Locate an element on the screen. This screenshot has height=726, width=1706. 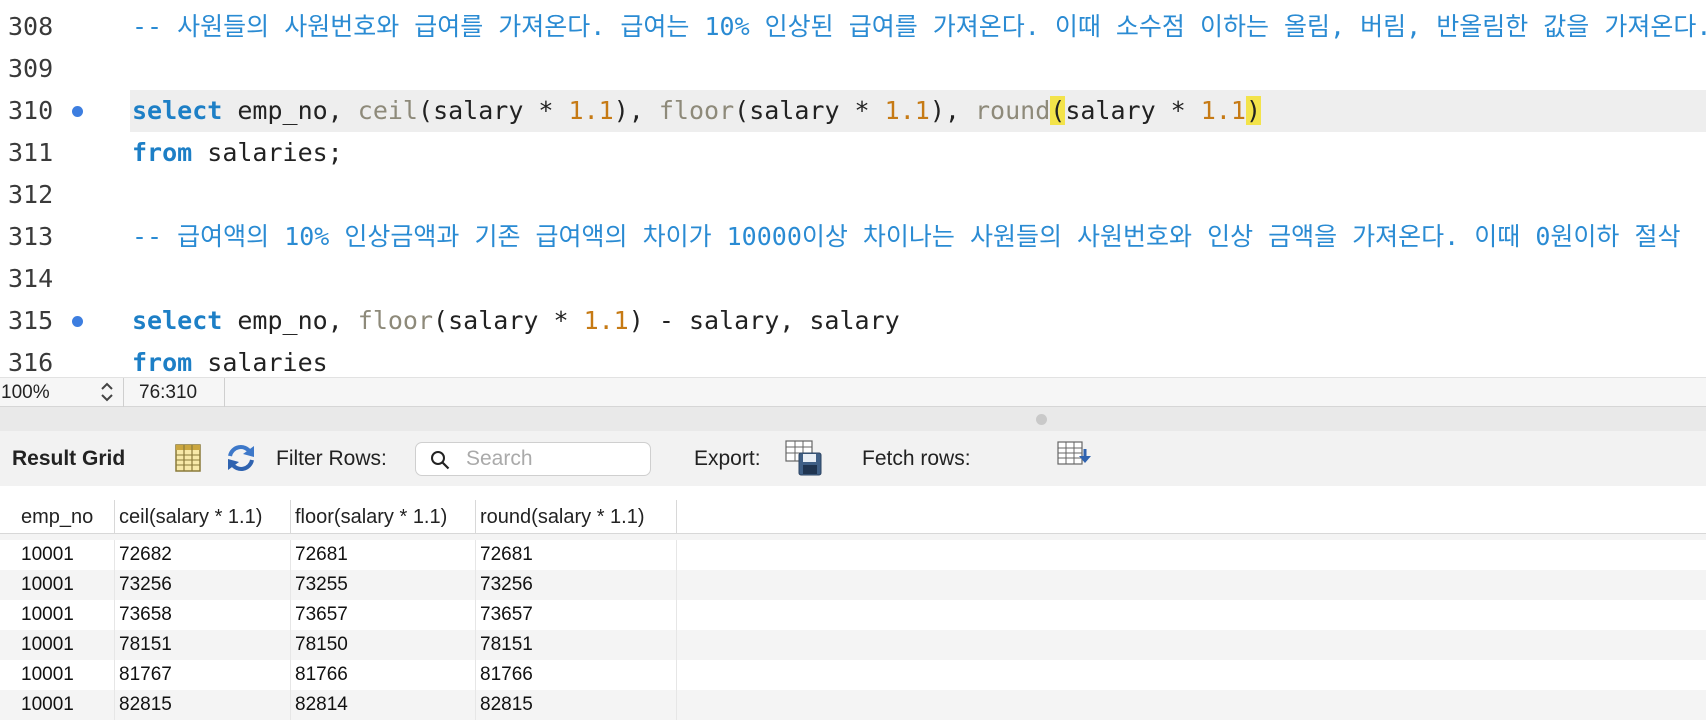
result-toolbar: Result Grid Filter Rows: Export: Fetch r is located at coordinates (853, 458).